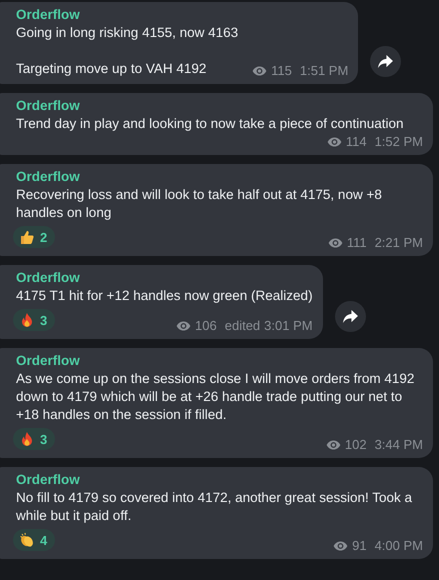  Describe the element at coordinates (242, 326) in the screenshot. I see `edited-label: edited` at that location.